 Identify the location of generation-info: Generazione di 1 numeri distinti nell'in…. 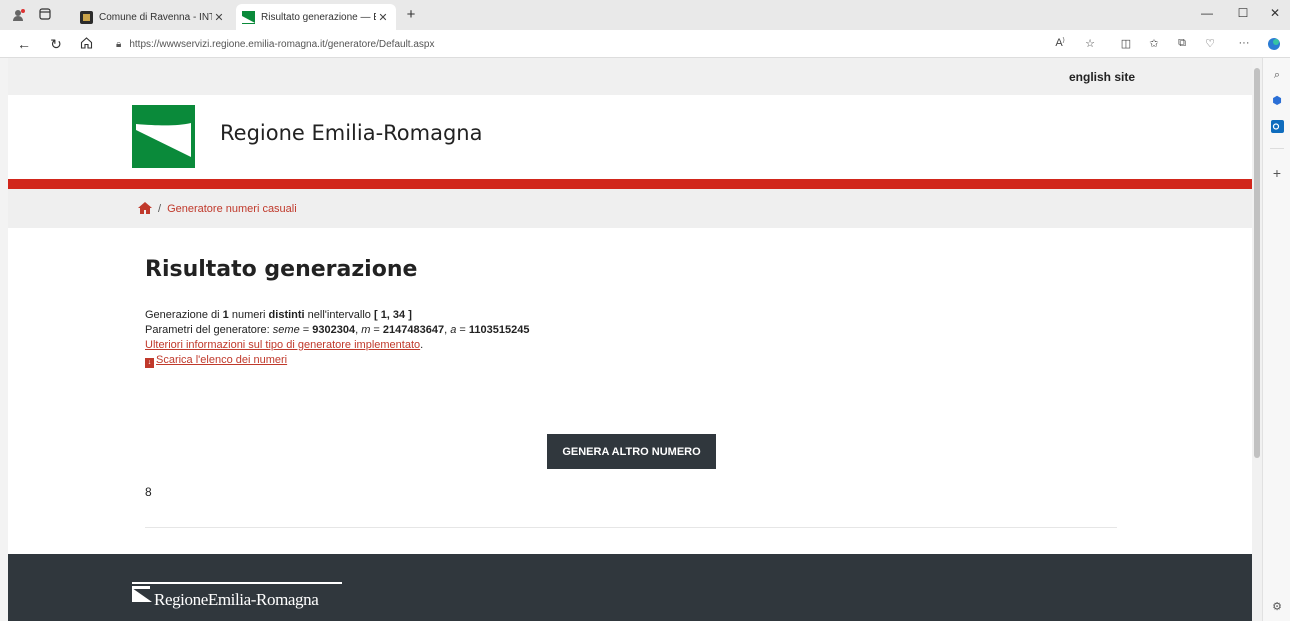
(337, 338).